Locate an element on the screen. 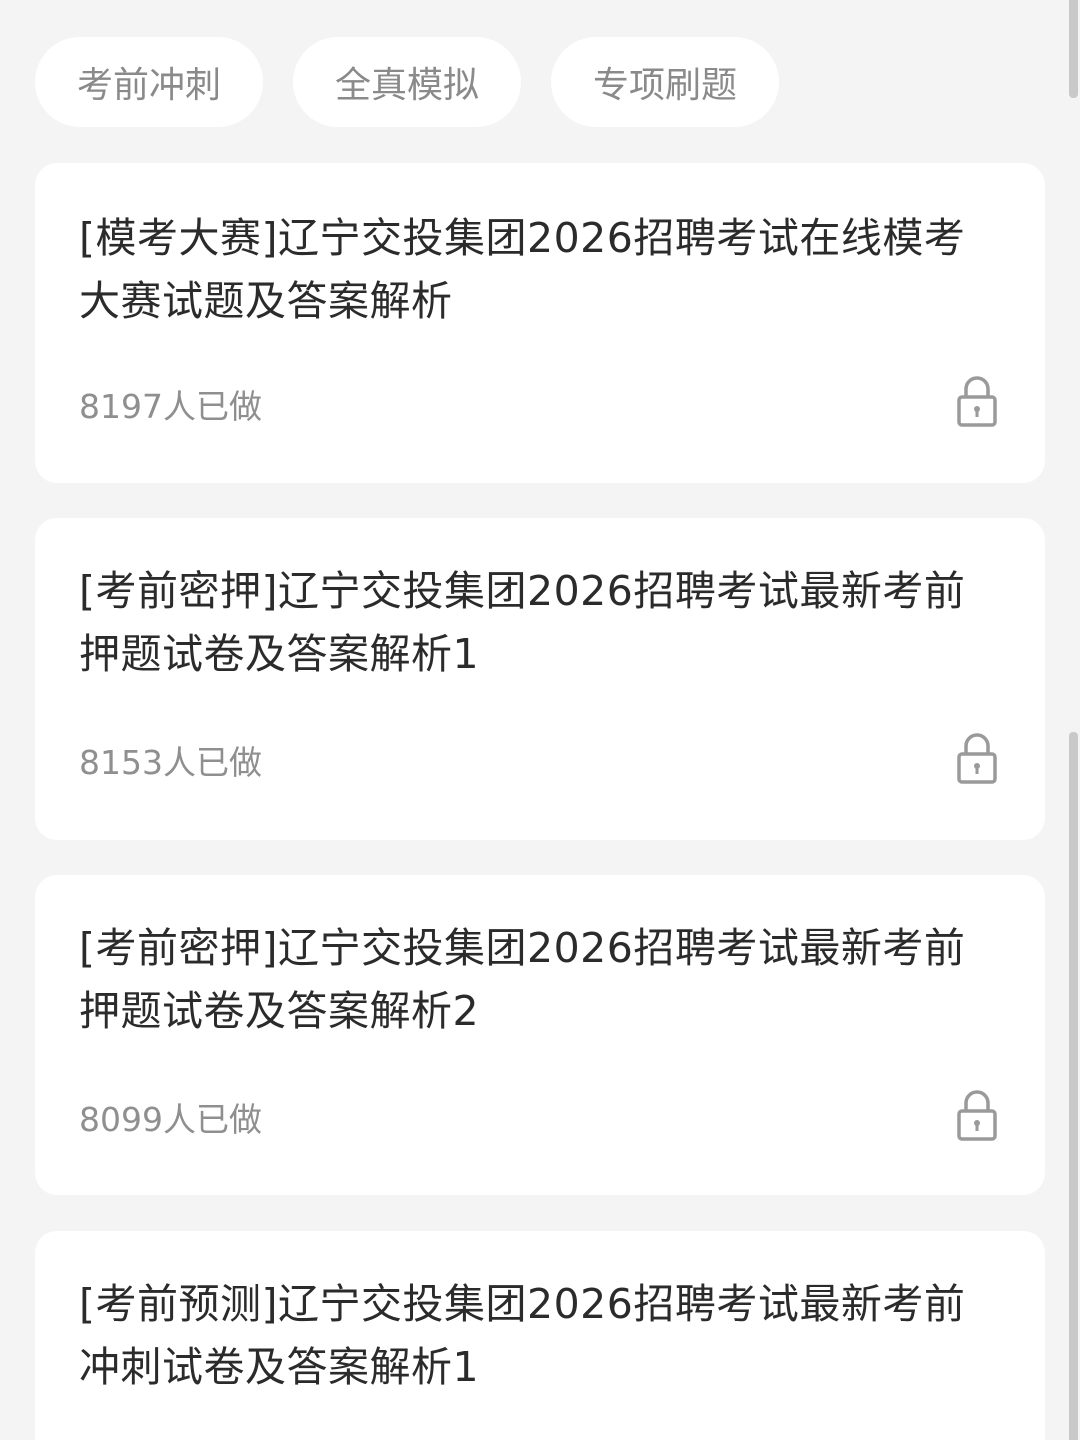  exam-title: [考前密押]辽宁交投集团2026招聘考试最新考前押题试卷及答案解析2 is located at coordinates (522, 979).